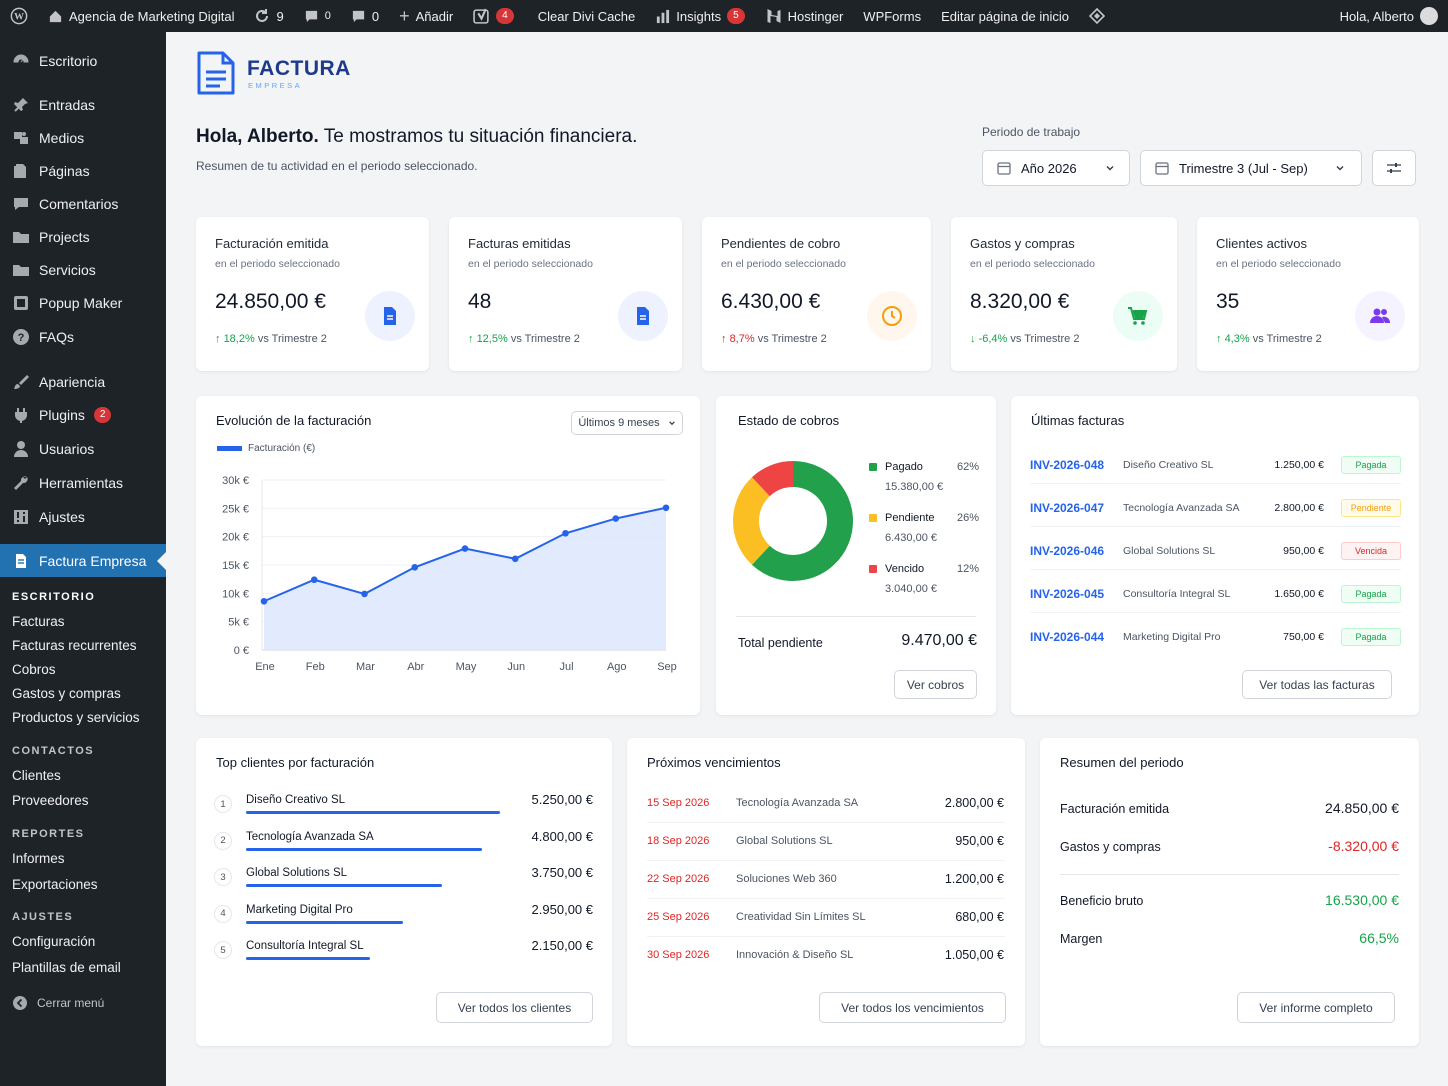 Image resolution: width=1448 pixels, height=1086 pixels. What do you see at coordinates (235, 509) in the screenshot?
I see `y-tick-label: 25k €` at bounding box center [235, 509].